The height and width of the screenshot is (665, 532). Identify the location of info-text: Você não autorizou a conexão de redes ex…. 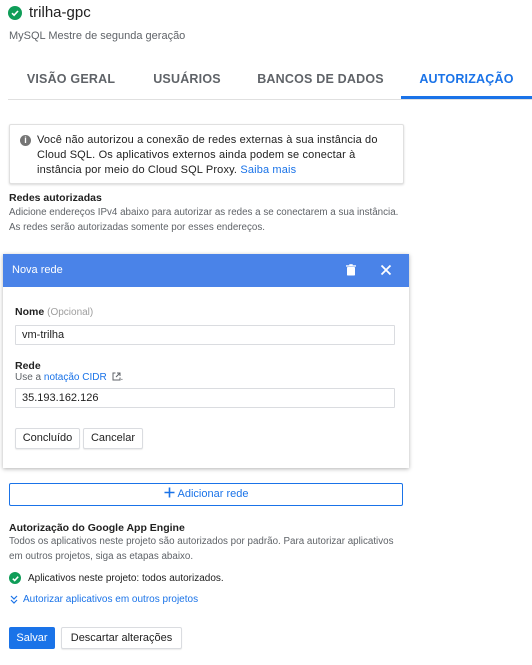
(217, 155).